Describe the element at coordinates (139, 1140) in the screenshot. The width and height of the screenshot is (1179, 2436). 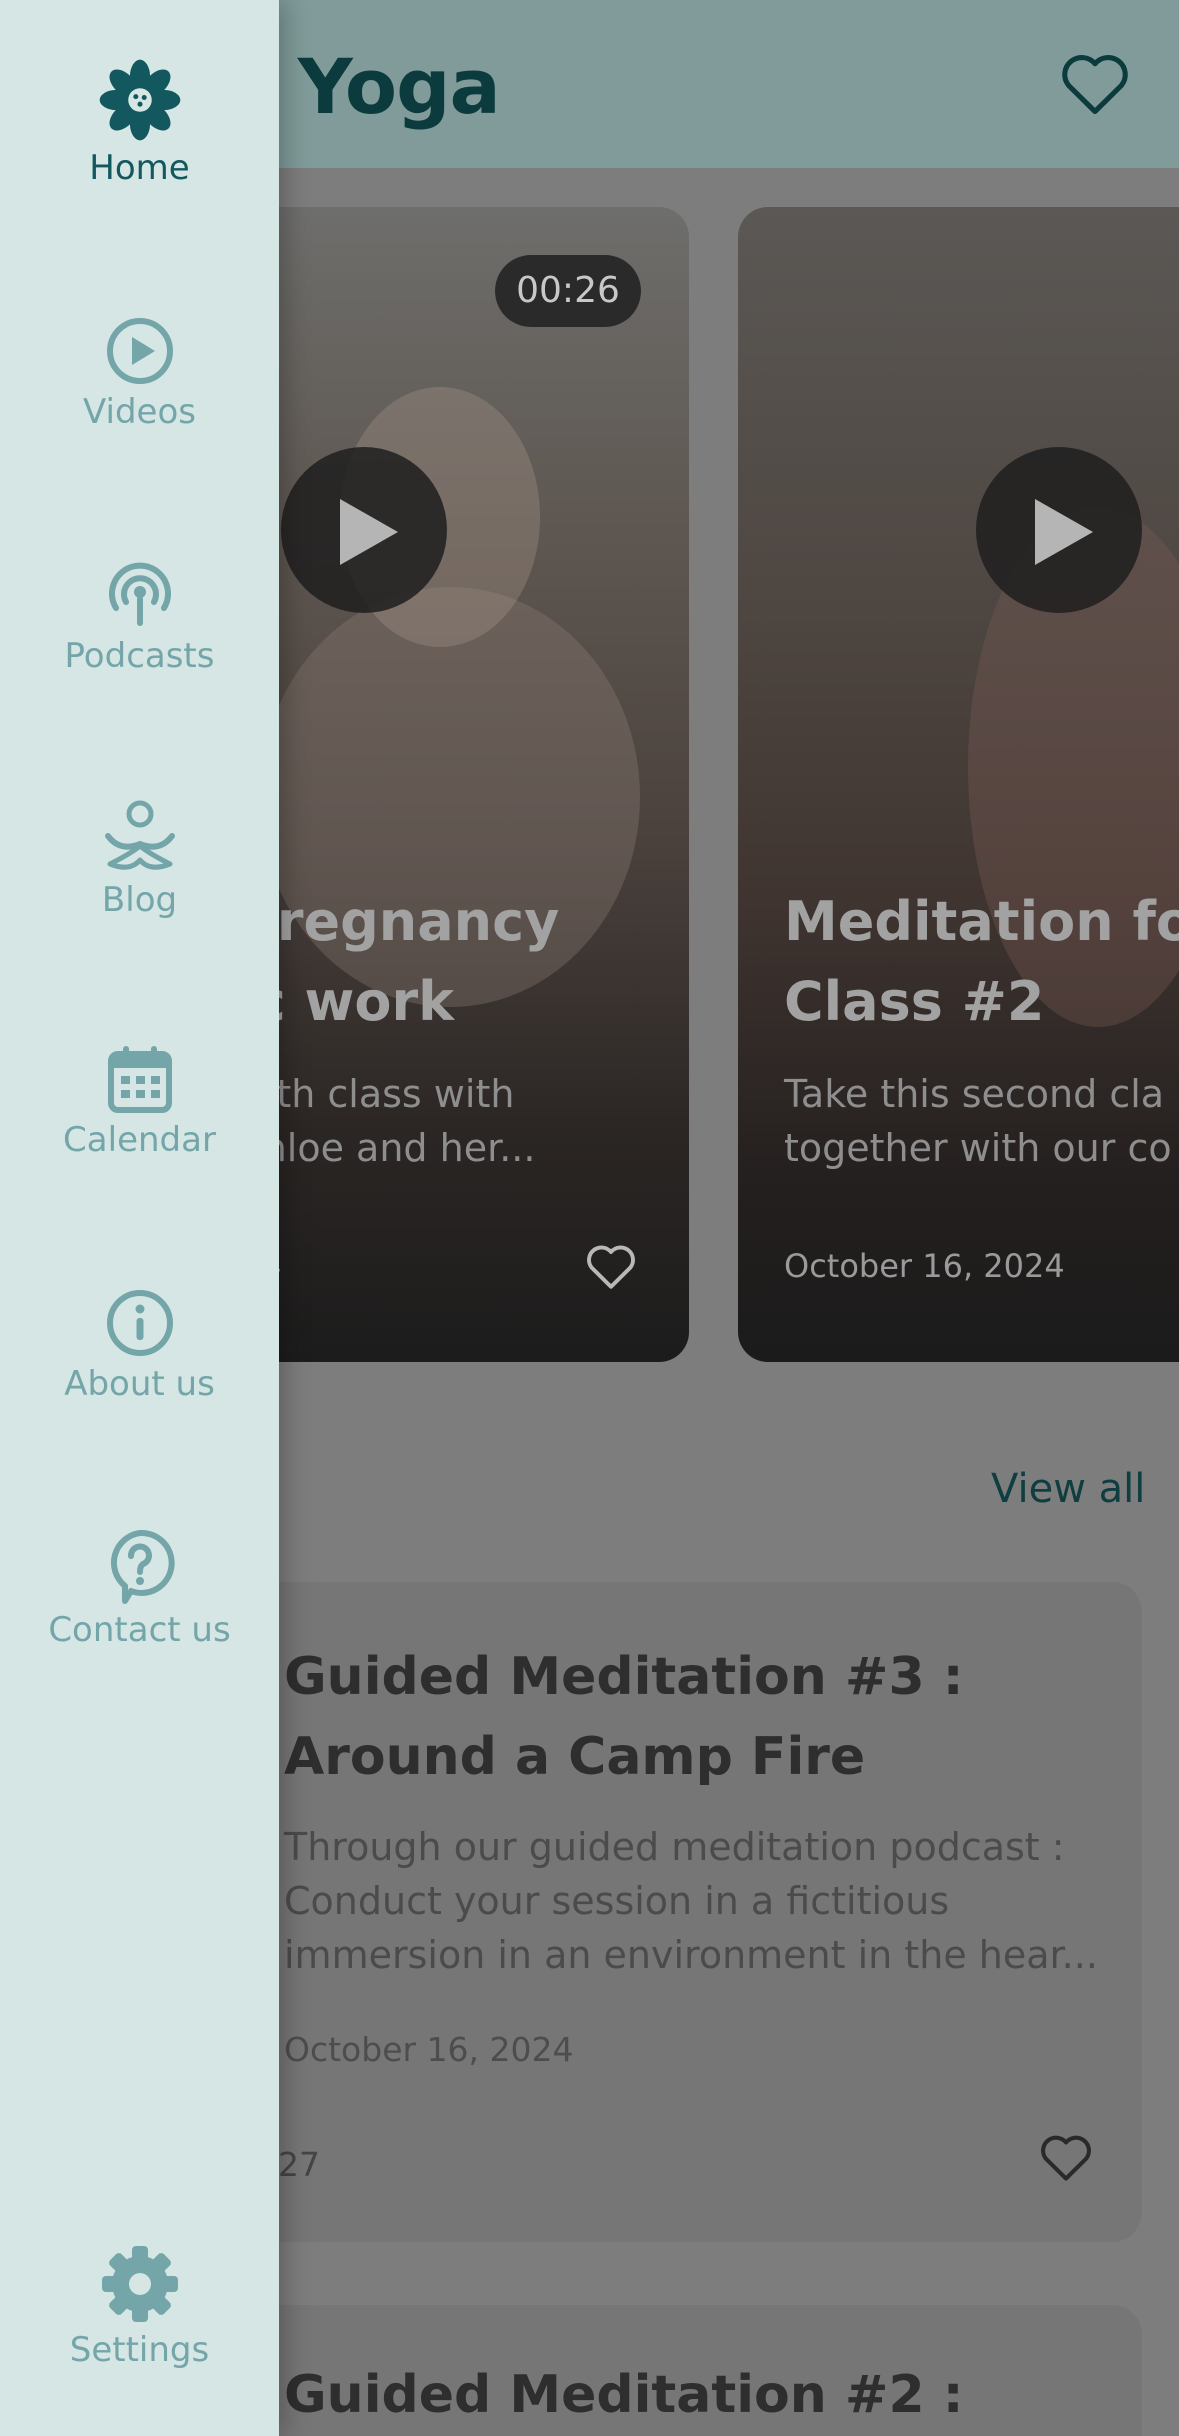
I see `nav-label-calendar: Calendar` at that location.